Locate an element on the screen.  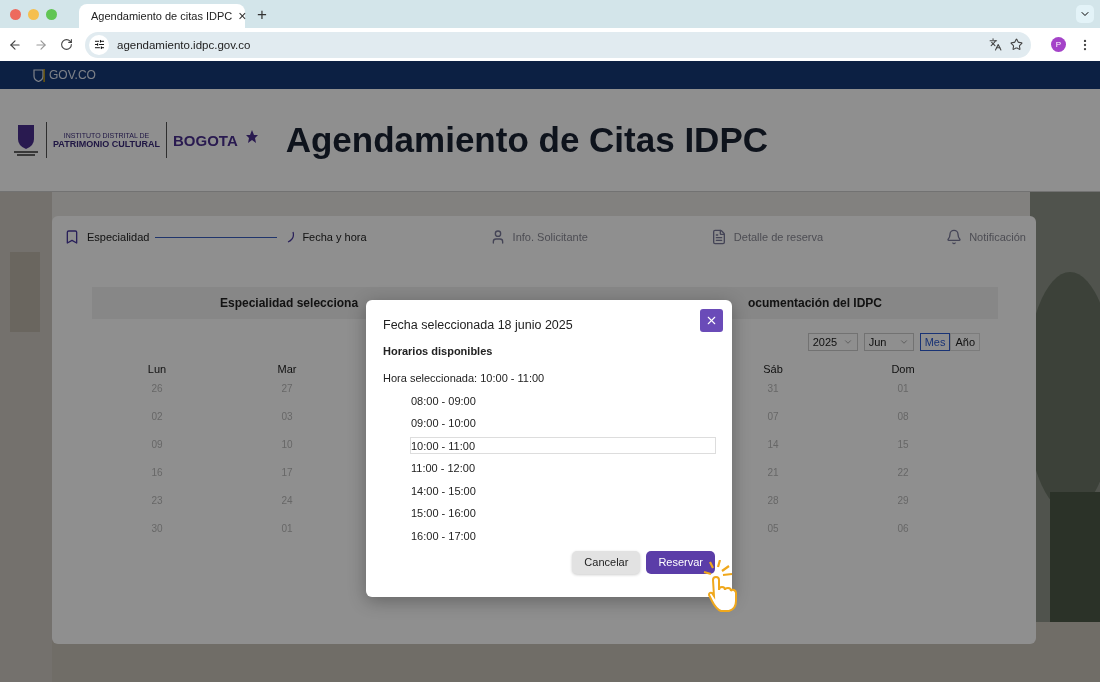
weekday-header: Dom is located at coordinates (903, 370).